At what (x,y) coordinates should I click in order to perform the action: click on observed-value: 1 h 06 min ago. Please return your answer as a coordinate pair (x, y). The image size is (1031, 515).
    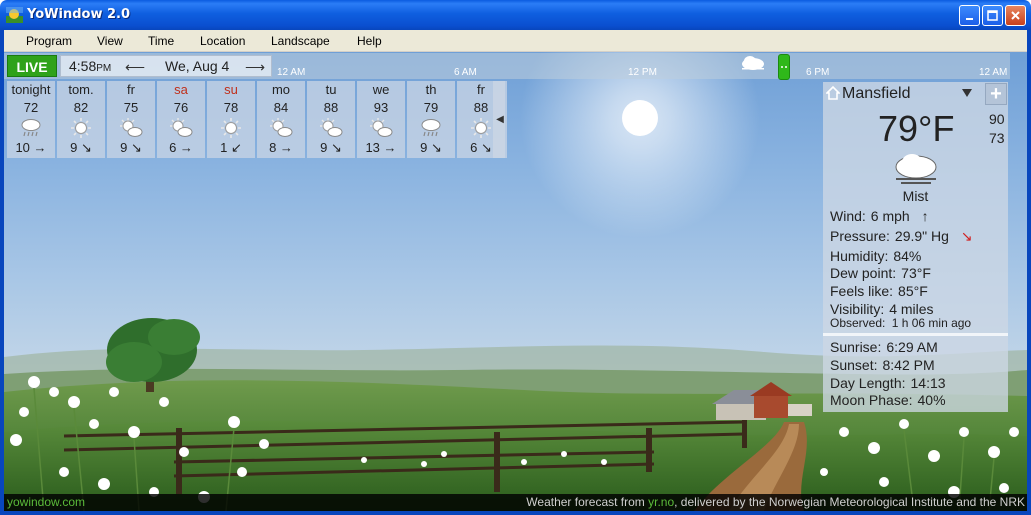
    Looking at the image, I should click on (931, 323).